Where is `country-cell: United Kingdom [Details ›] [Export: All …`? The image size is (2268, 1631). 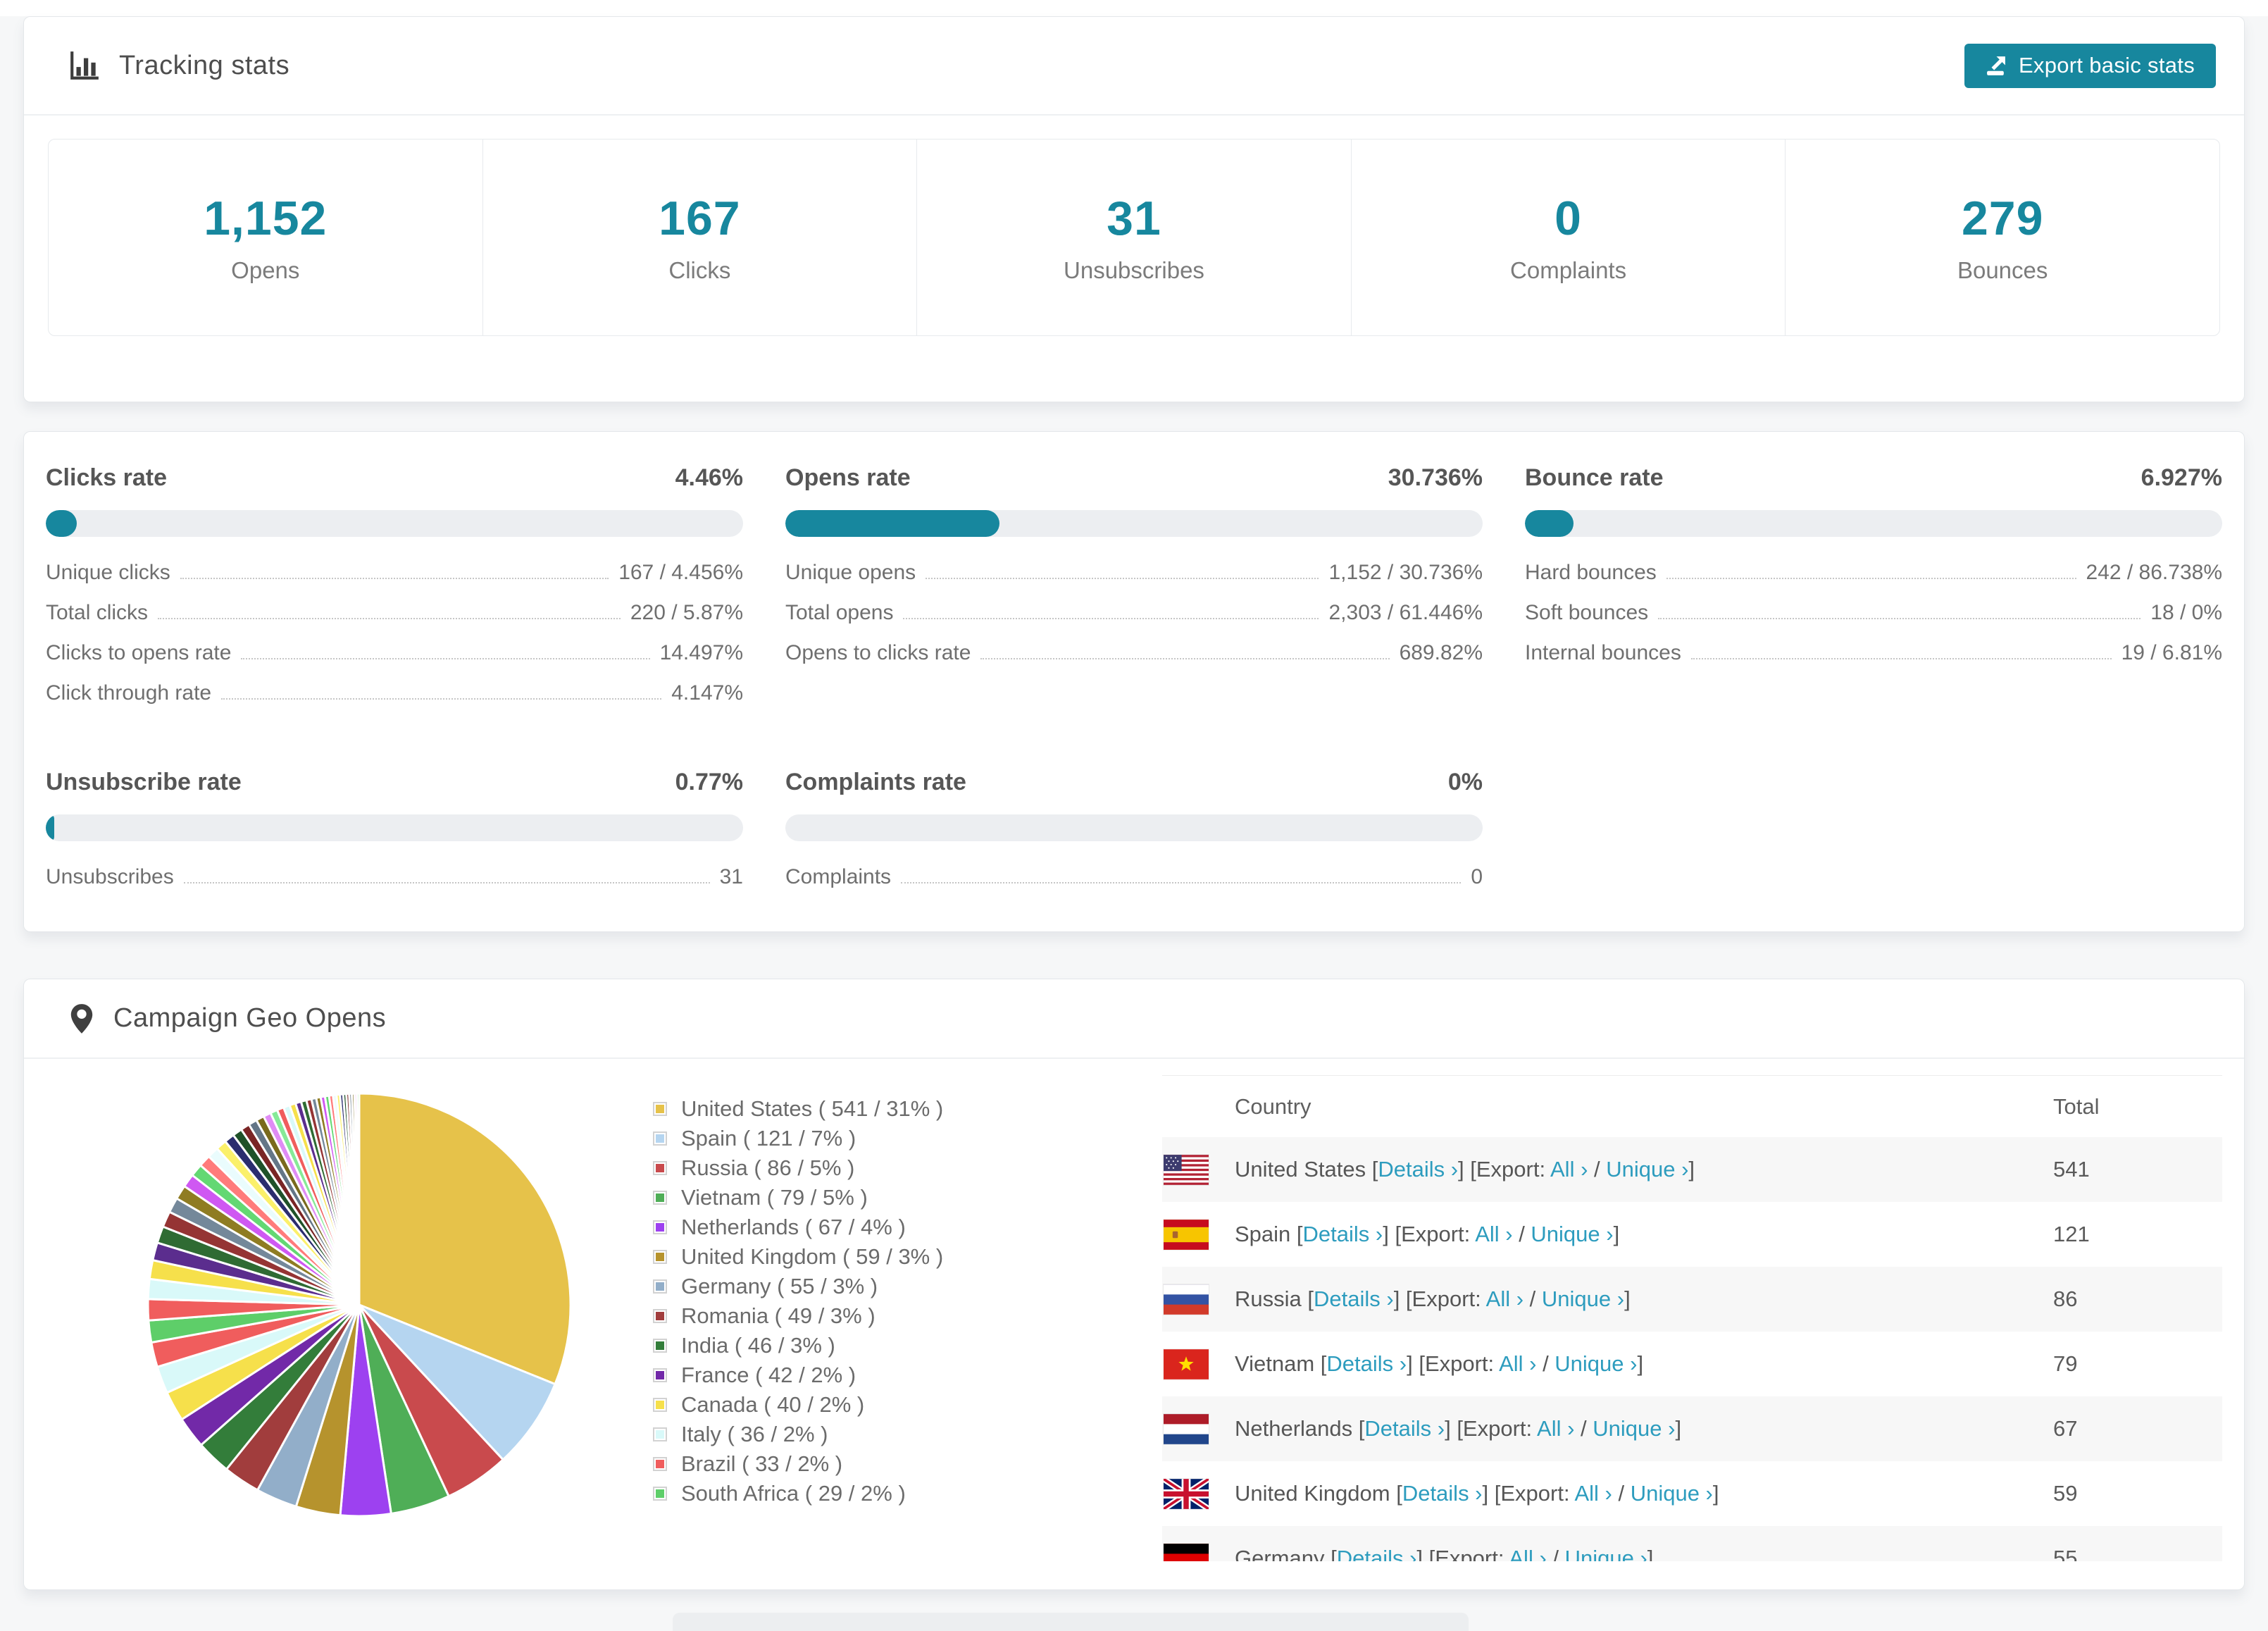 country-cell: United Kingdom [Details ›] [Export: All … is located at coordinates (1477, 1494).